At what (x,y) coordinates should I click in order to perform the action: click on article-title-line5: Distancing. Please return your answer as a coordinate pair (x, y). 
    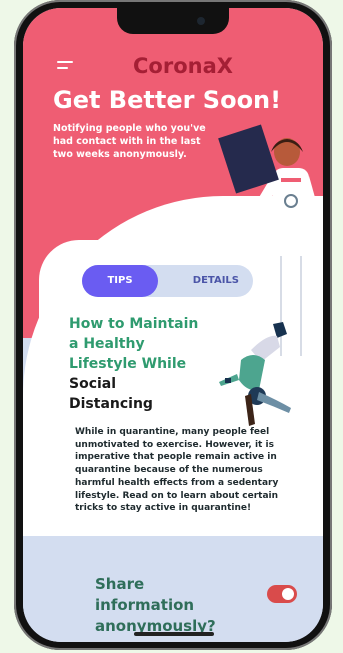
    Looking at the image, I should click on (111, 404).